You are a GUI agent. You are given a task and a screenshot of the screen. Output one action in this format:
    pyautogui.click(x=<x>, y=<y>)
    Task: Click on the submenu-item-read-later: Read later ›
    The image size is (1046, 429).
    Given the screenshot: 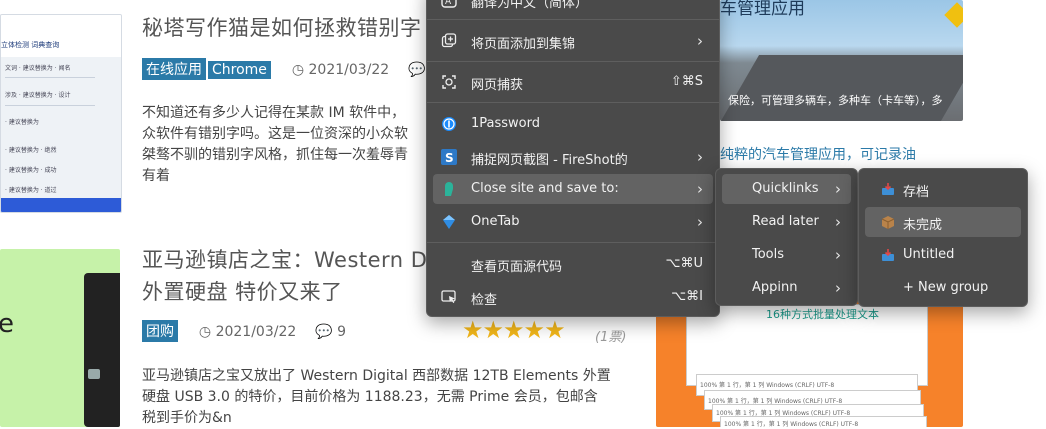 What is the action you would take?
    pyautogui.click(x=786, y=222)
    